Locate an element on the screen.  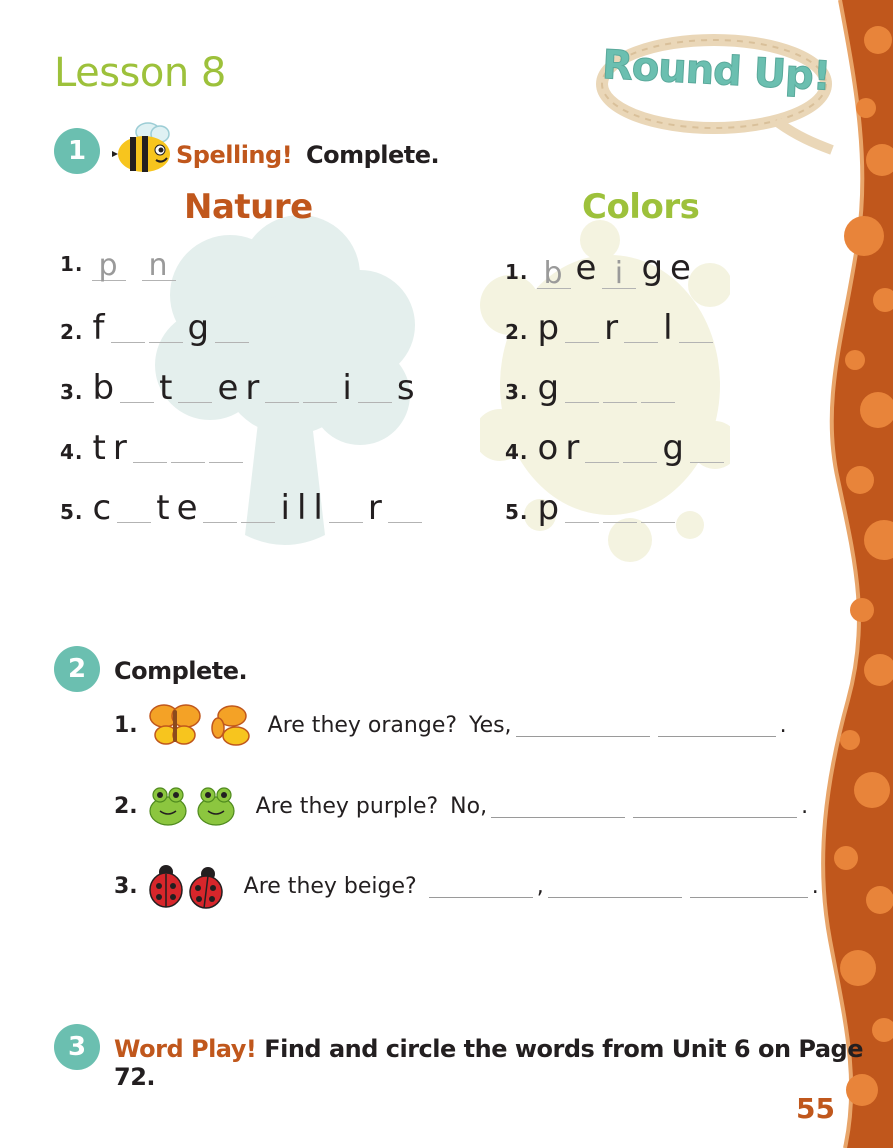
colors-item-3: 3. g is located at coordinates (591, 388).